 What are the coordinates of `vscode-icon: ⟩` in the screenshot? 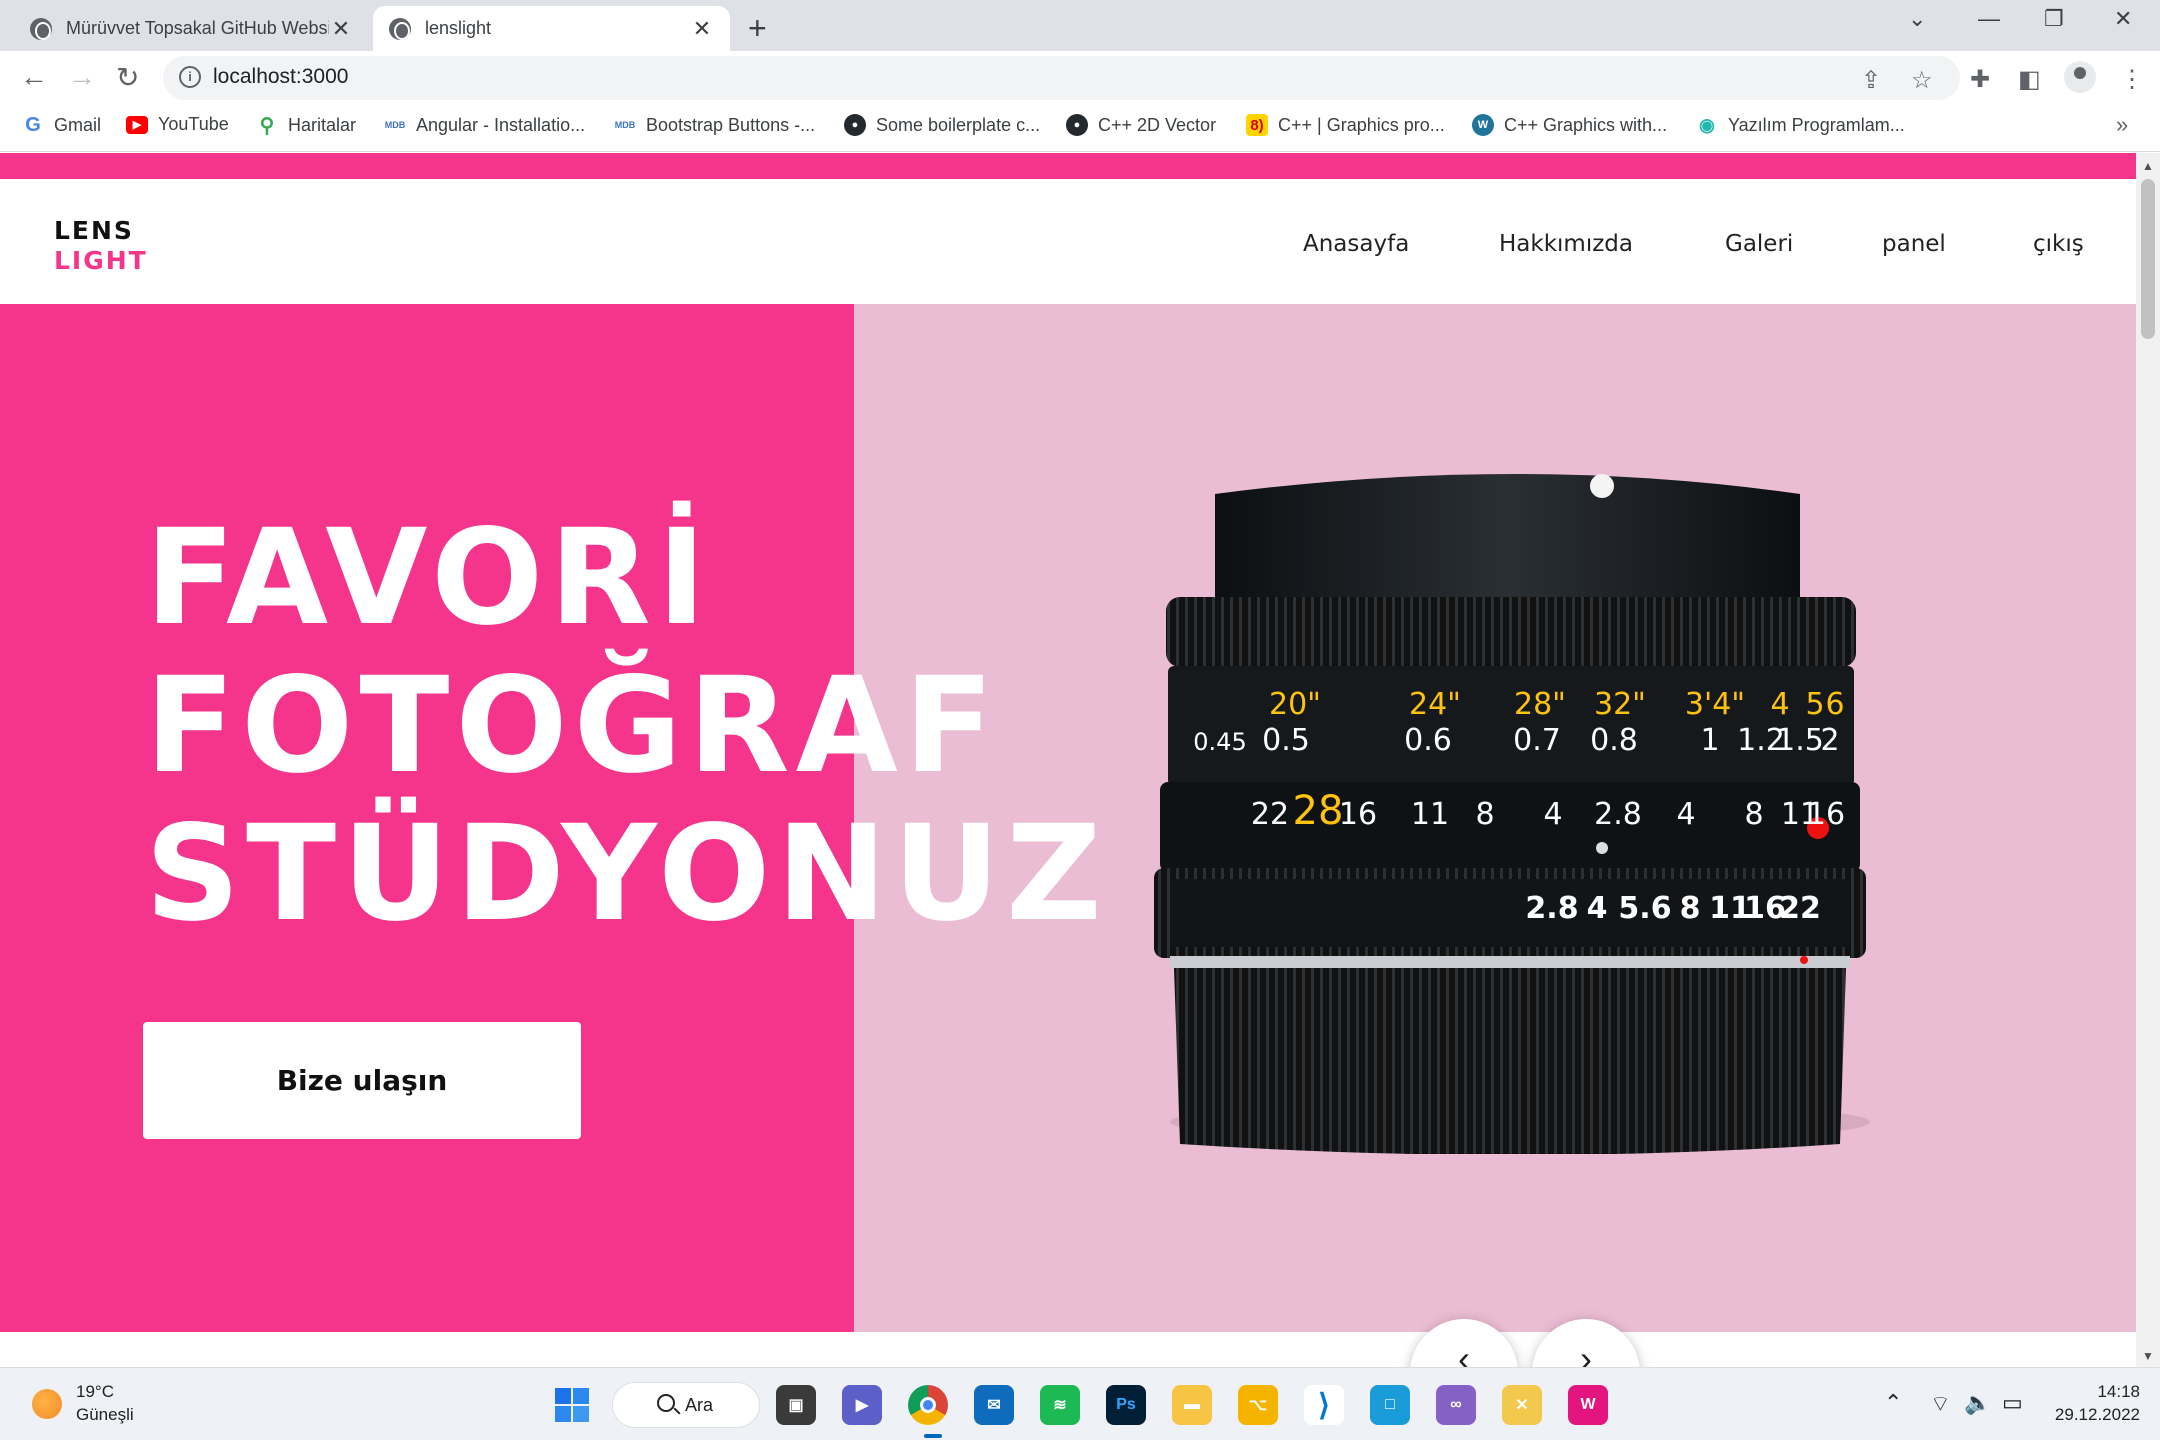 It's located at (1324, 1405).